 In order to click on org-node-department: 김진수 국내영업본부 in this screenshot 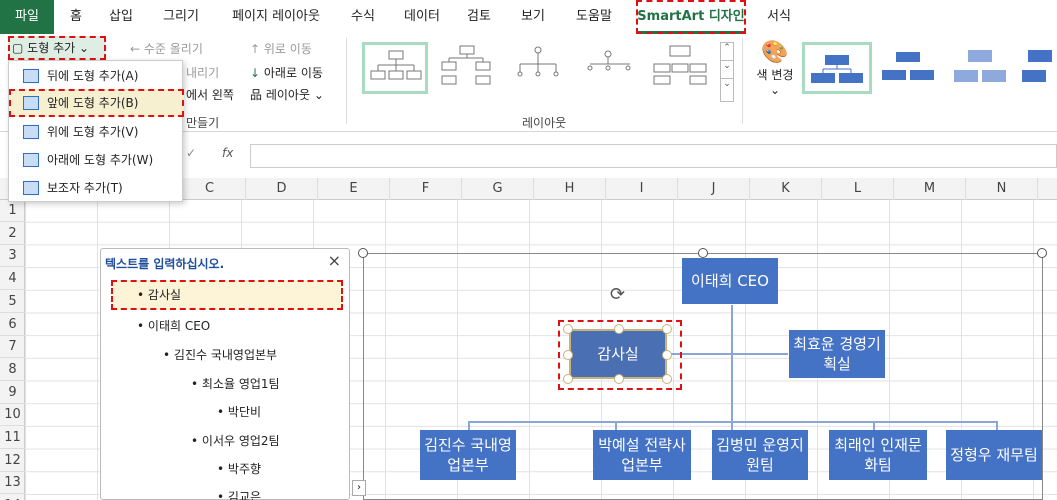, I will do `click(468, 455)`.